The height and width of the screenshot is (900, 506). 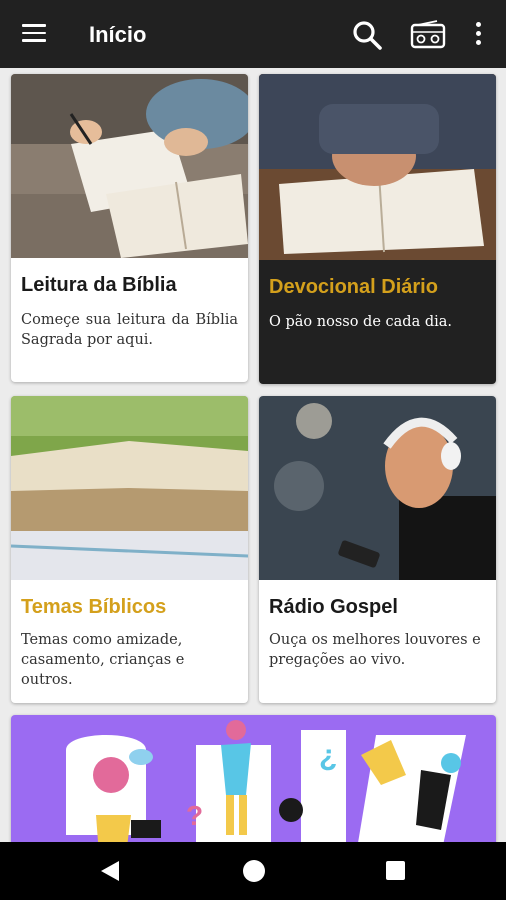 What do you see at coordinates (99, 285) in the screenshot?
I see `card-title: Leitura da Bíblia` at bounding box center [99, 285].